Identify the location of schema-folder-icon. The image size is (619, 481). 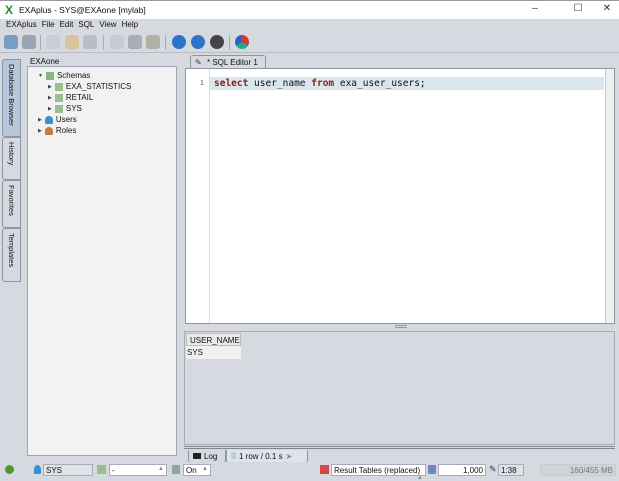
(49, 75).